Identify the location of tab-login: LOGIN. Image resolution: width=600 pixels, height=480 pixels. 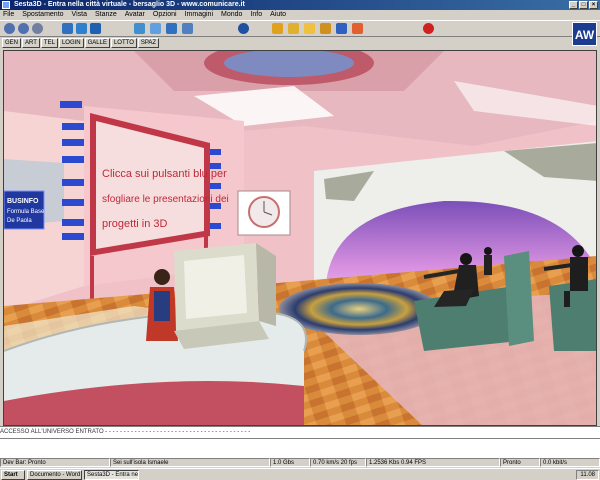
(71, 43).